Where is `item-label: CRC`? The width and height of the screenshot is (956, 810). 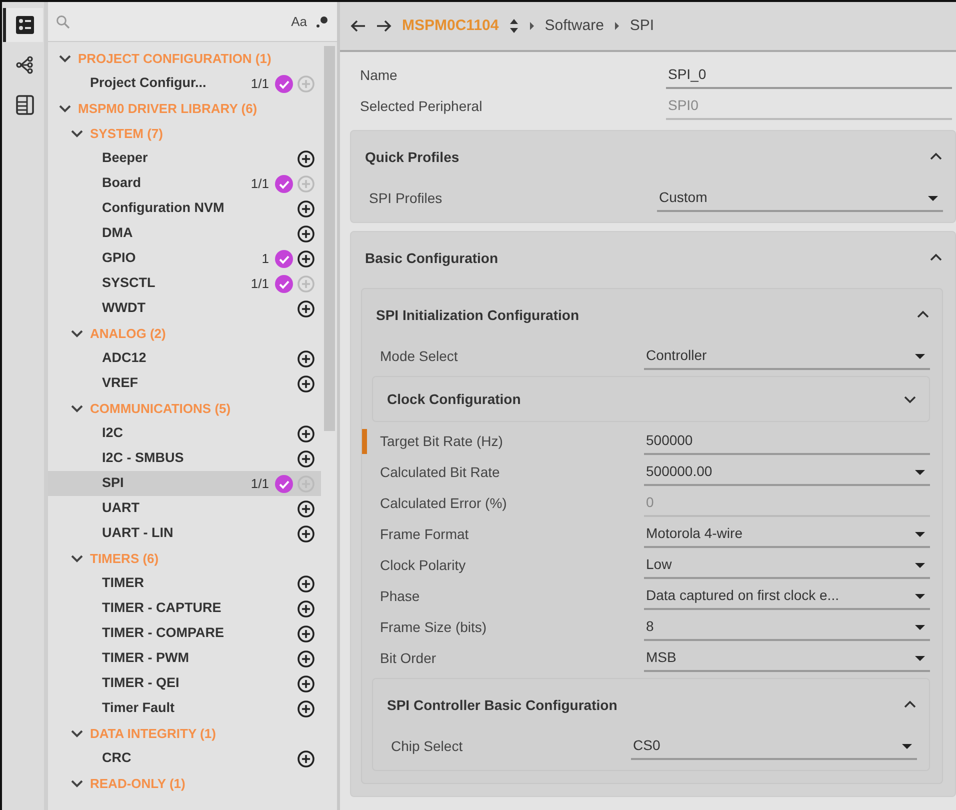 item-label: CRC is located at coordinates (117, 758).